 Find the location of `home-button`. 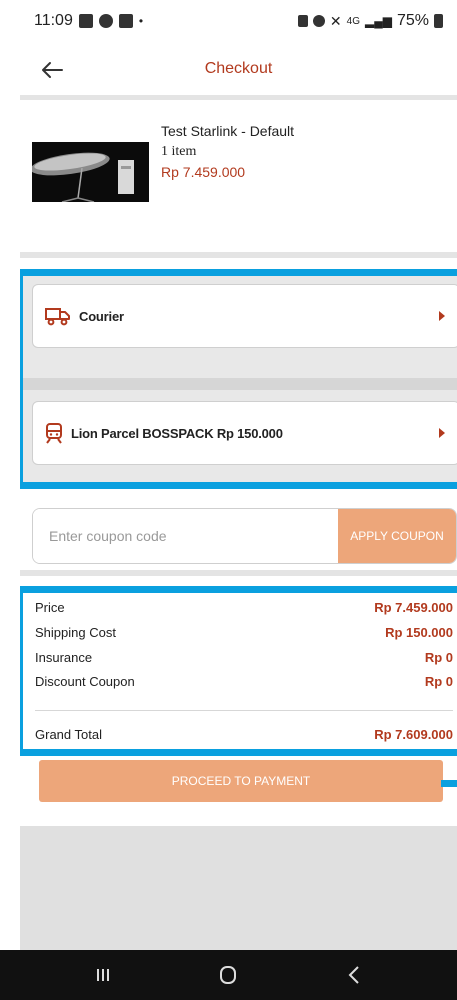

home-button is located at coordinates (228, 975).